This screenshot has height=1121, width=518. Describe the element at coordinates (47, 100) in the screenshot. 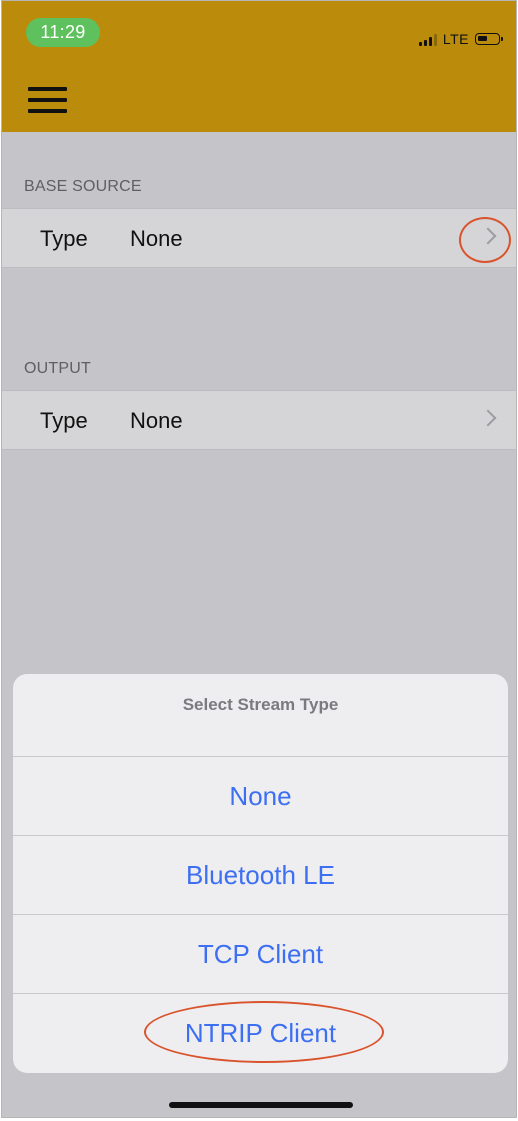

I see `hamburger-menu-icon` at that location.